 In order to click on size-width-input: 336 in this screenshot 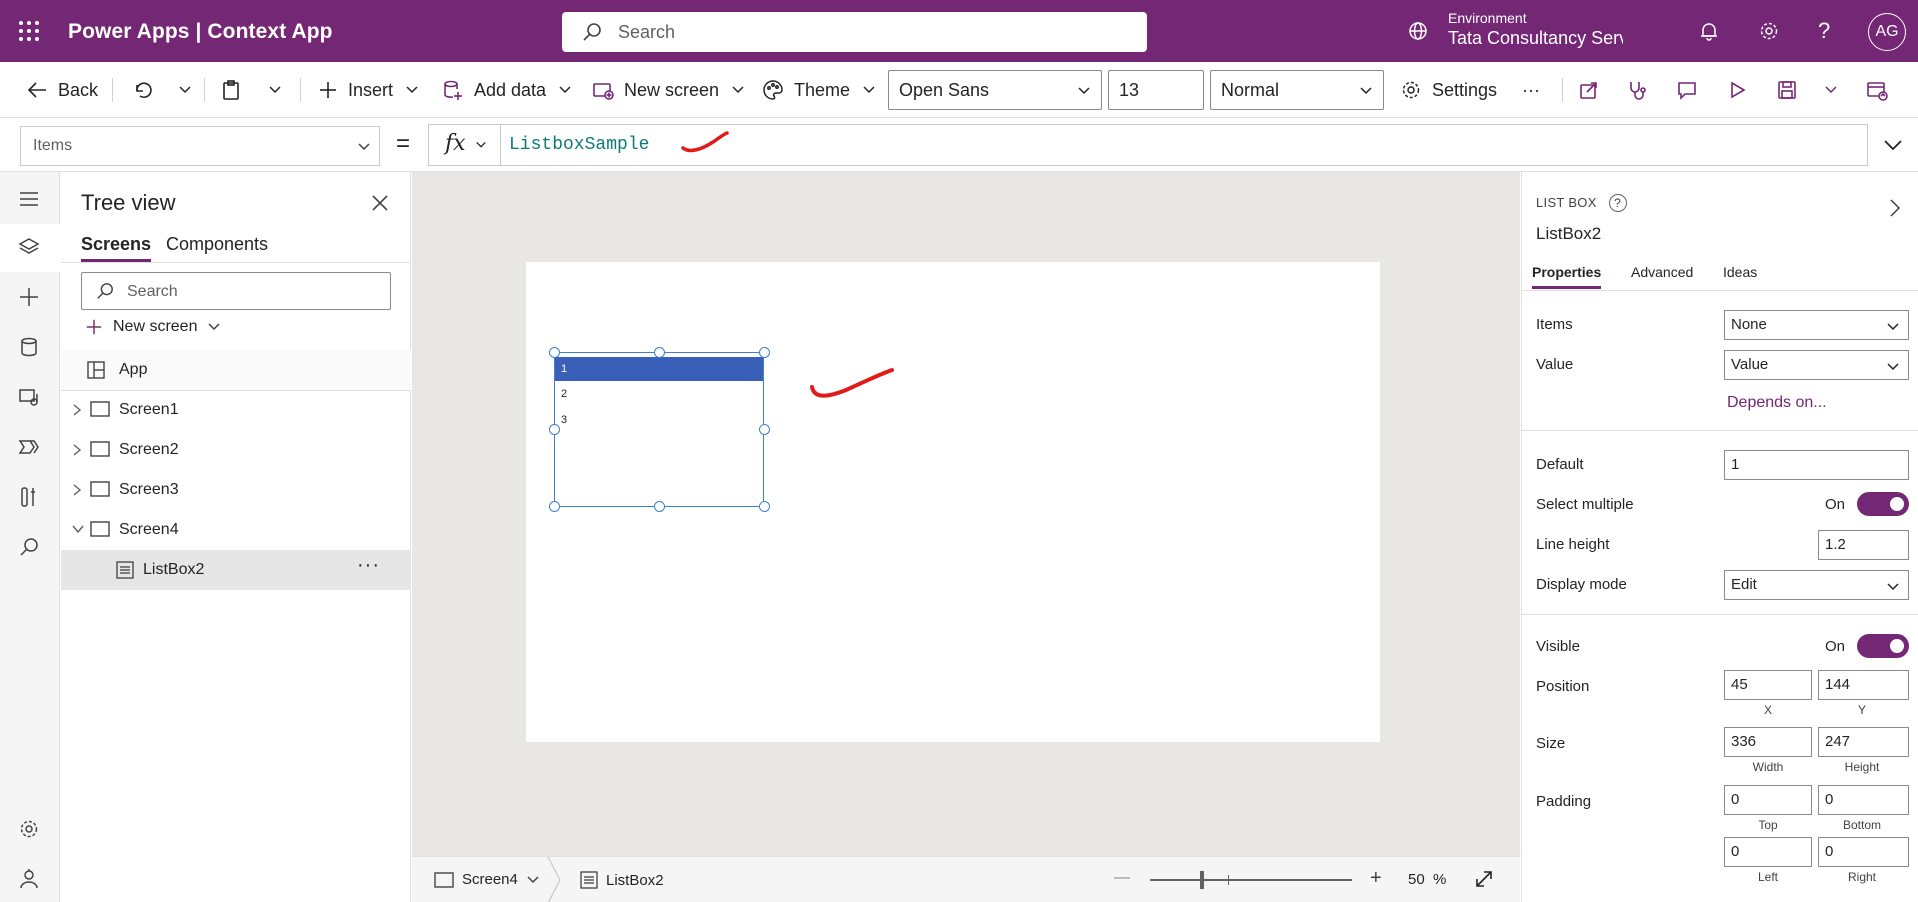, I will do `click(1768, 742)`.